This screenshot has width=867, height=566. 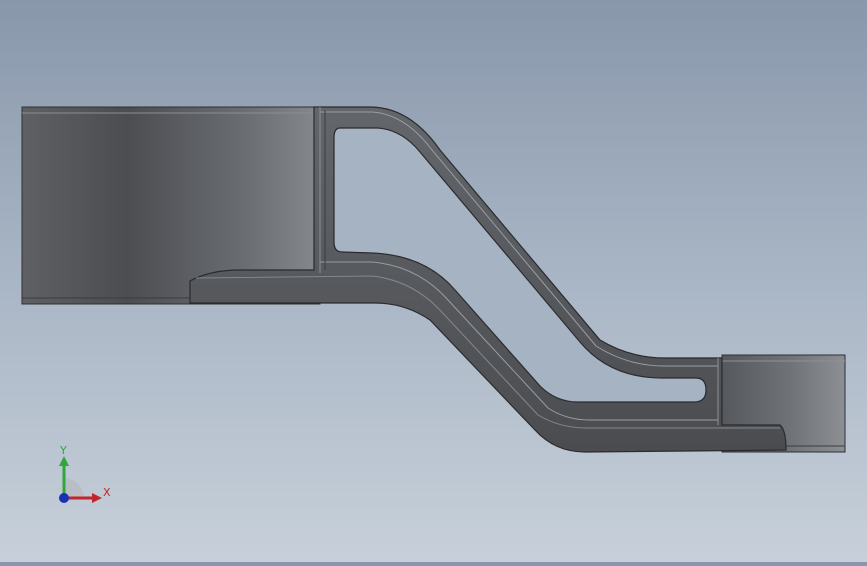 I want to click on x-arrow-icon, so click(x=97, y=498).